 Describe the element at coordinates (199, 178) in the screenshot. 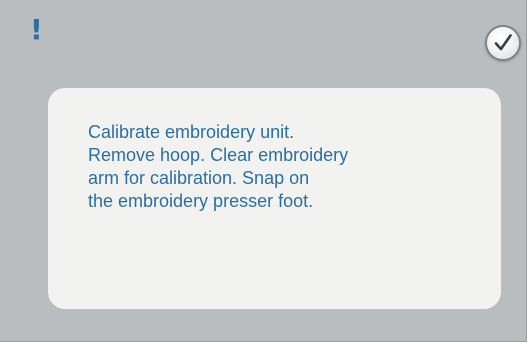

I see `message-line: arm for calibration. Snap on` at that location.